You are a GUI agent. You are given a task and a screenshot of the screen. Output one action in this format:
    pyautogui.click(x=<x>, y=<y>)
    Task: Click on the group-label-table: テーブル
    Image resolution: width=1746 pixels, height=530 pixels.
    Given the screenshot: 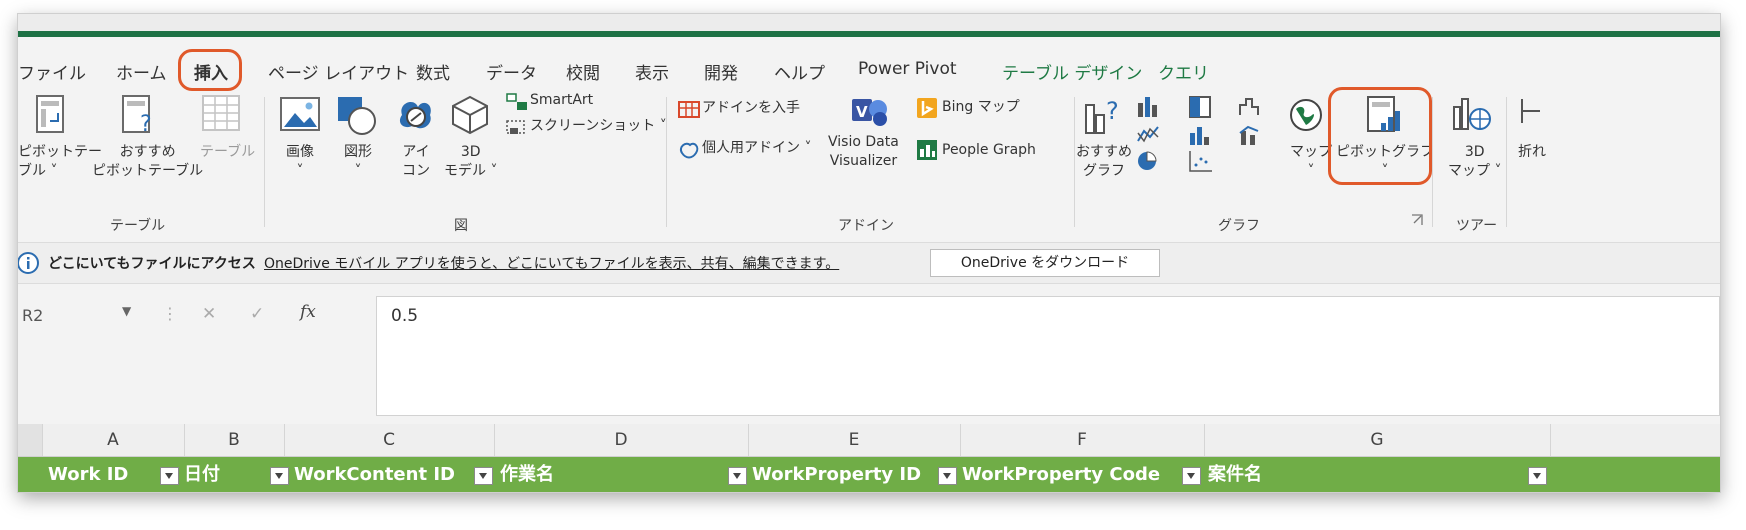 What is the action you would take?
    pyautogui.click(x=138, y=226)
    